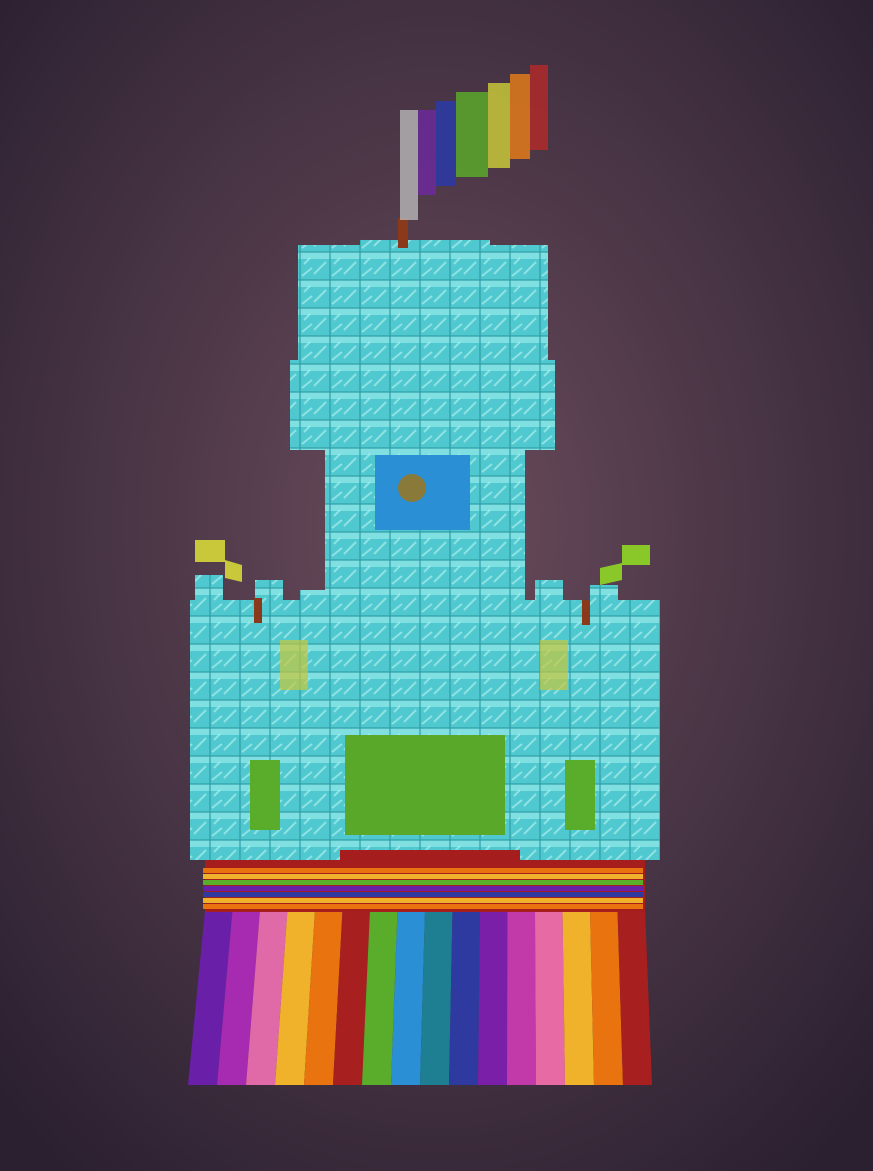  What do you see at coordinates (425, 785) in the screenshot?
I see `gate` at bounding box center [425, 785].